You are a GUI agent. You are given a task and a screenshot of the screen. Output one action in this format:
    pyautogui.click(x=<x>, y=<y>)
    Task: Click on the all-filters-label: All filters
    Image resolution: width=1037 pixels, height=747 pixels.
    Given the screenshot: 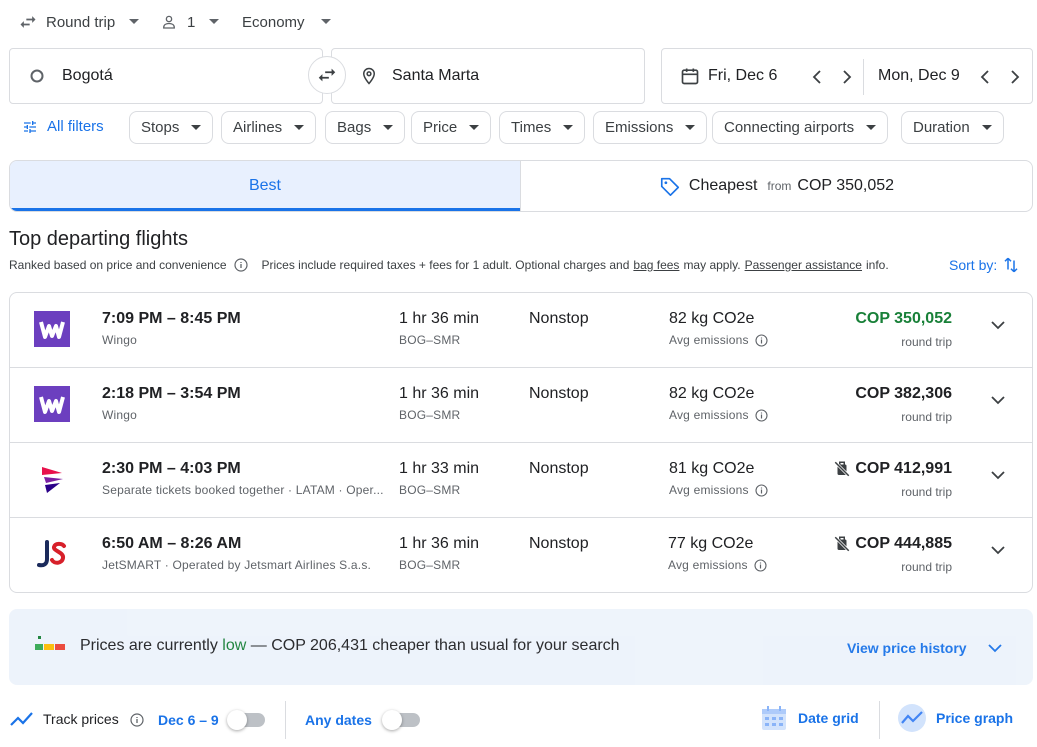 What is the action you would take?
    pyautogui.click(x=75, y=126)
    